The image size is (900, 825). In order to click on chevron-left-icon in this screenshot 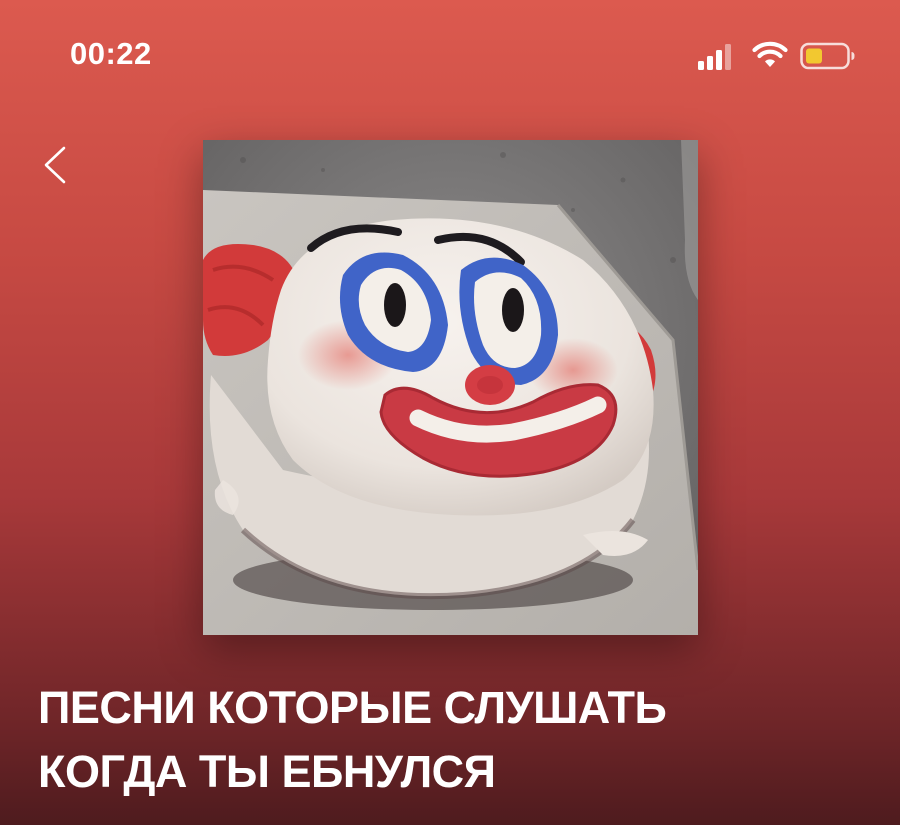, I will do `click(55, 165)`.